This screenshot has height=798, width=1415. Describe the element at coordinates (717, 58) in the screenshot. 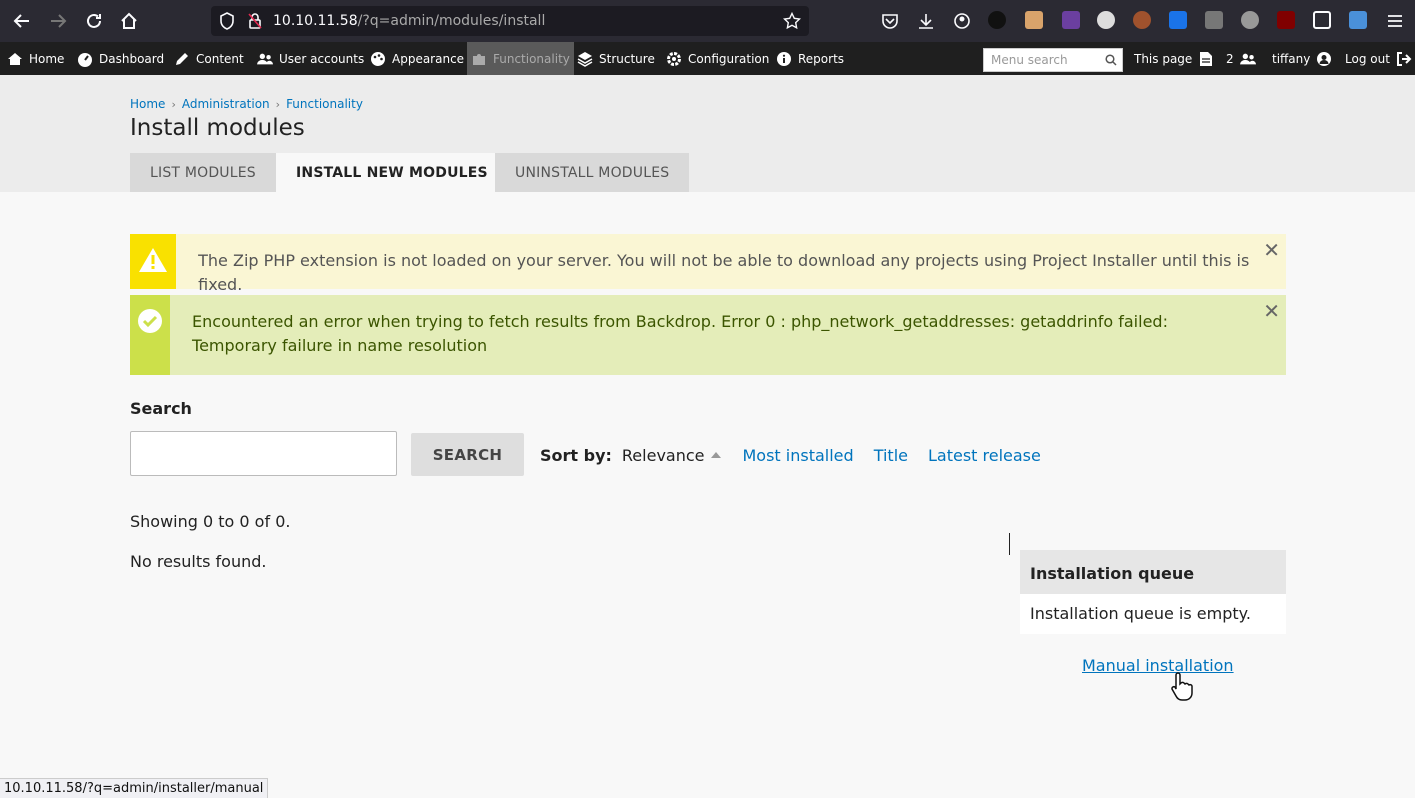

I see `adminbar-configuration: Configuration` at that location.